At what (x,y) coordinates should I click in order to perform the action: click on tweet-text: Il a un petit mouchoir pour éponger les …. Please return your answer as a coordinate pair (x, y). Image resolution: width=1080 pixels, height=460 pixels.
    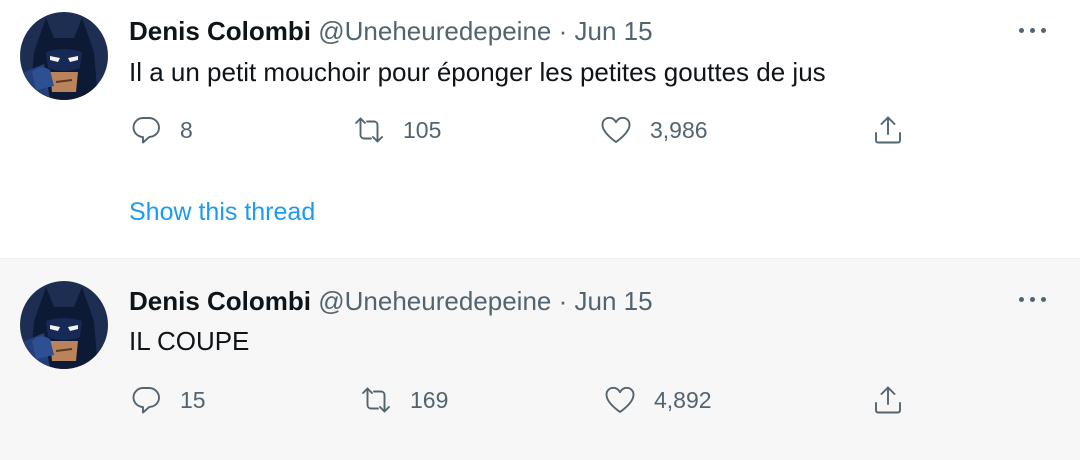
    Looking at the image, I should click on (477, 72).